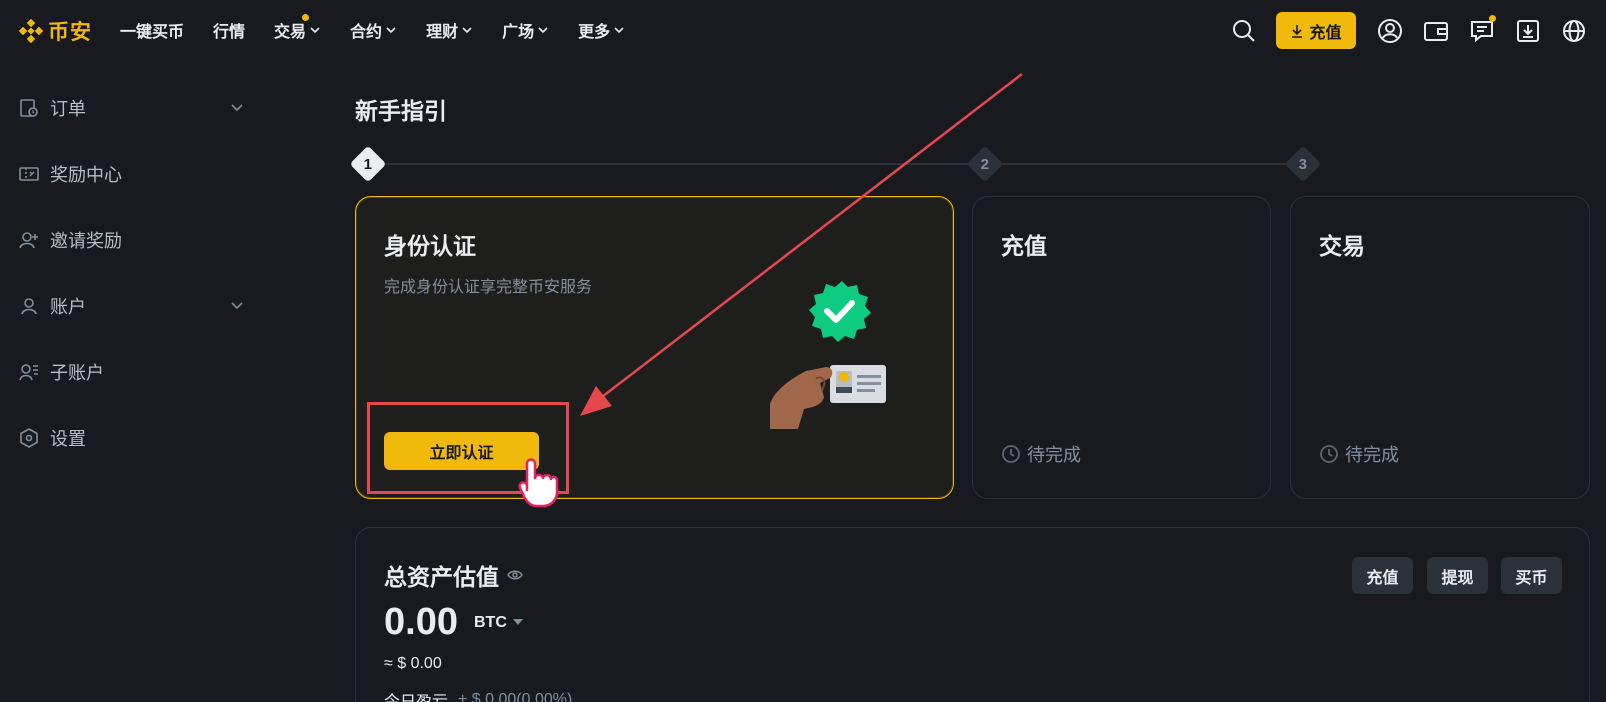 Image resolution: width=1606 pixels, height=702 pixels. Describe the element at coordinates (29, 438) in the screenshot. I see `settings-icon` at that location.